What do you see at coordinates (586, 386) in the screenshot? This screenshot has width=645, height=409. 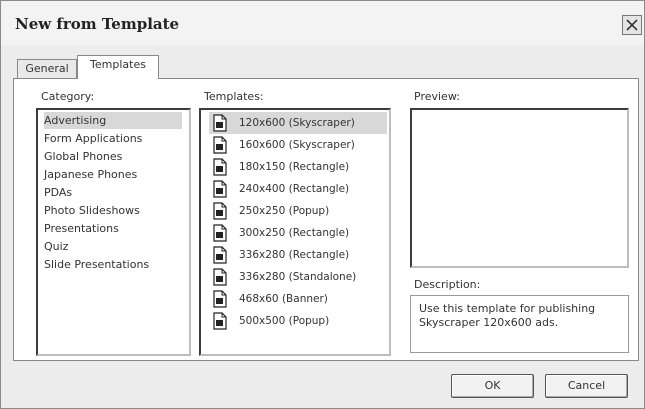 I see `cancel-button: Cancel` at bounding box center [586, 386].